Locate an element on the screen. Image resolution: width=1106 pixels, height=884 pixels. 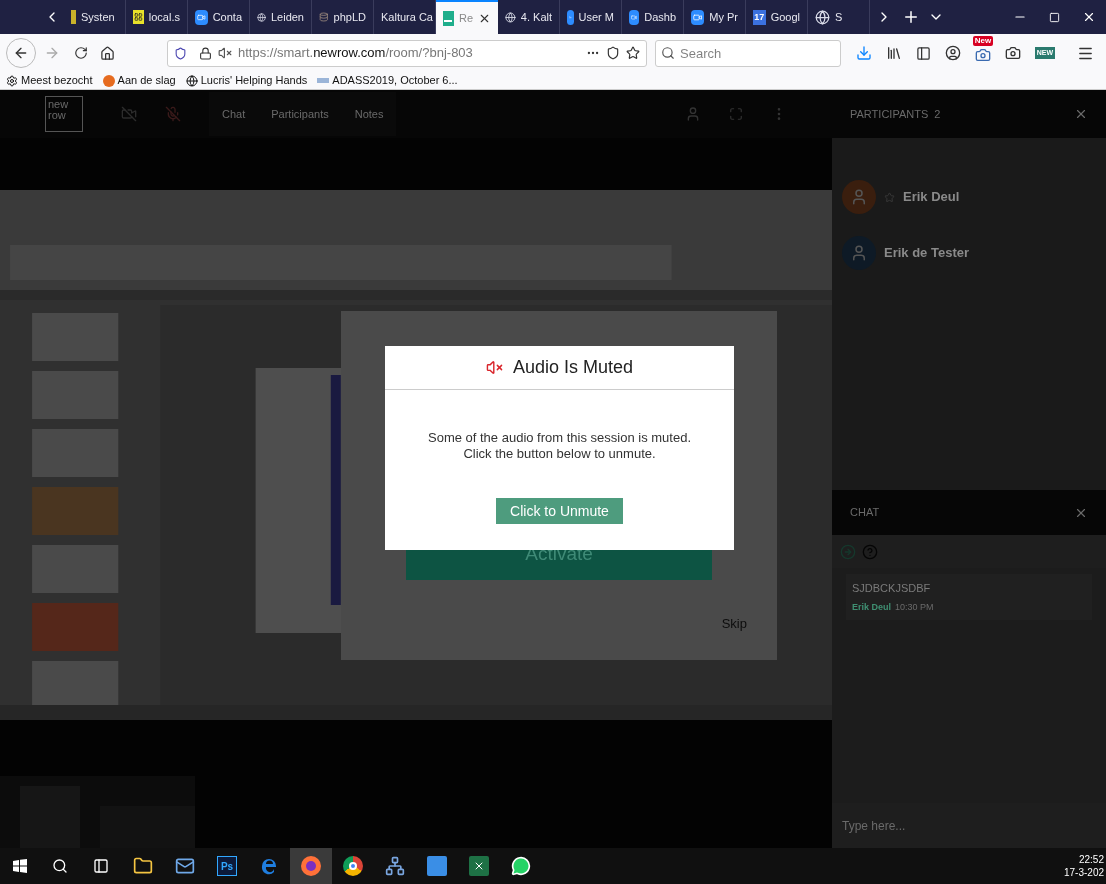
e-logo-icon is located at coordinates (269, 866).